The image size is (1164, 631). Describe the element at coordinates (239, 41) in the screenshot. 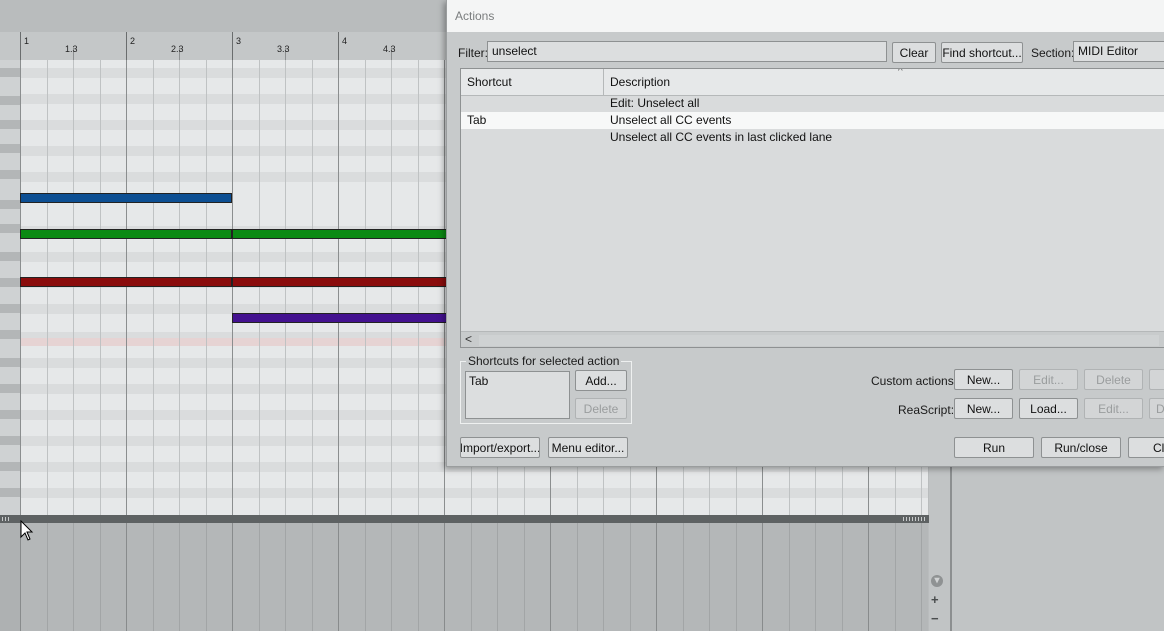

I see `ruler-label-3: 3` at that location.